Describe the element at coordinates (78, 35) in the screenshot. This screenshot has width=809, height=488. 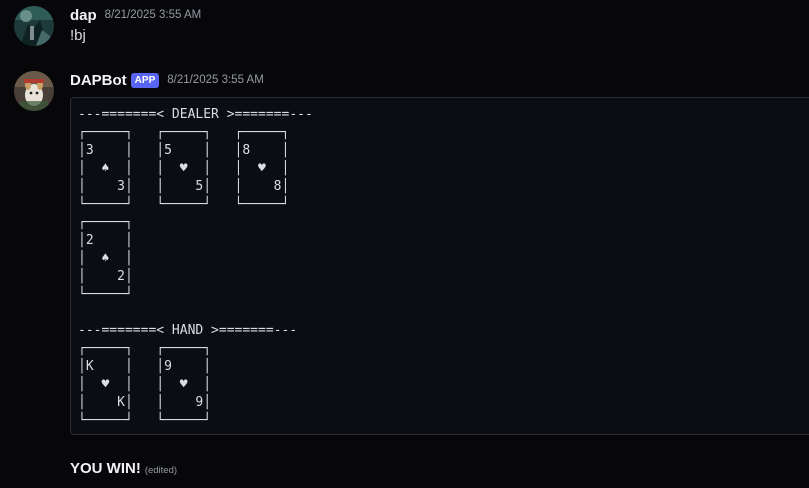
I see `message-content: !bj` at that location.